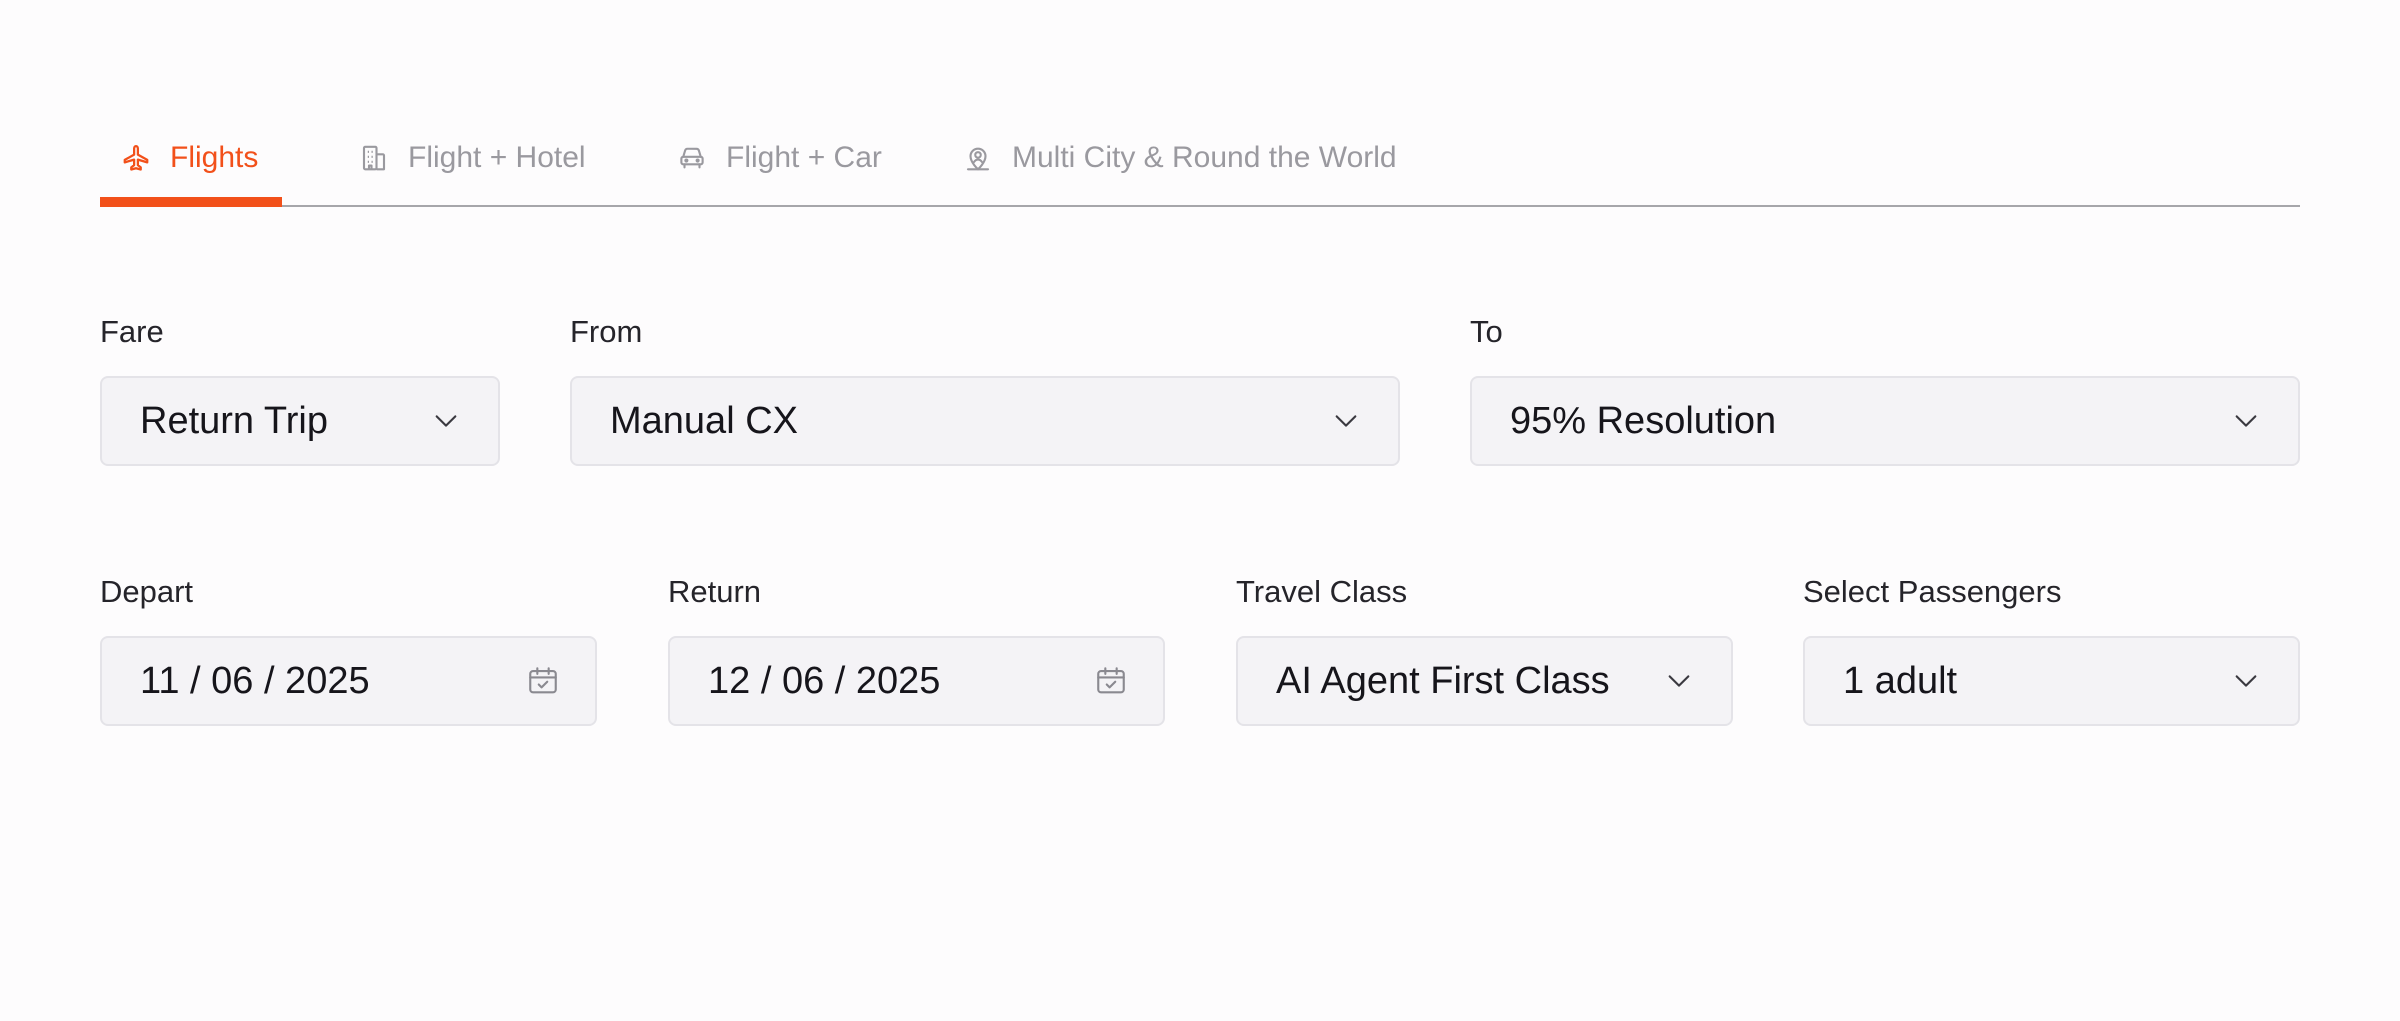 This screenshot has width=2400, height=1021. I want to click on tab-label: Multi City & Round the World, so click(1204, 157).